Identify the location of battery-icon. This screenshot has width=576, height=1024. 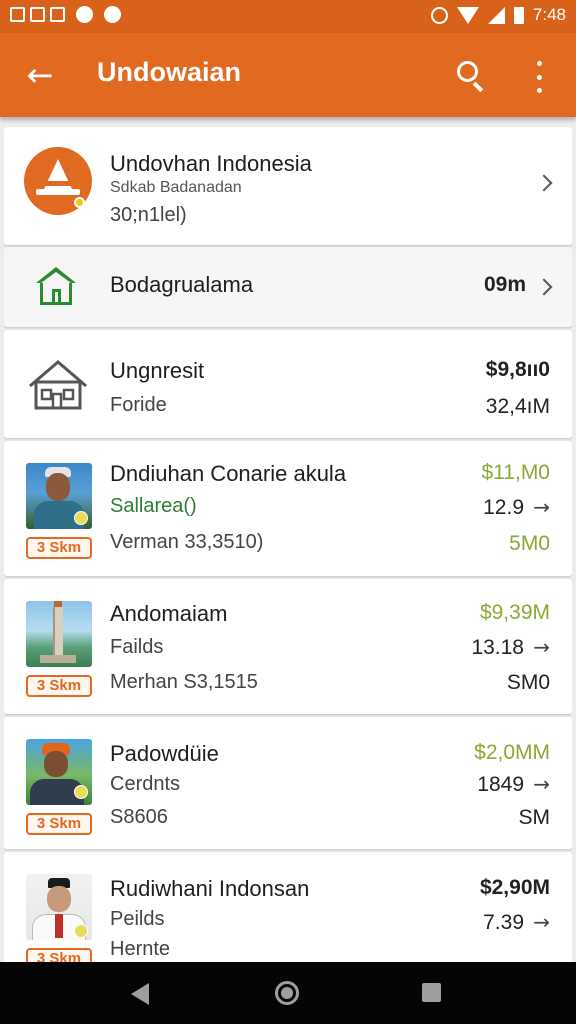
(518, 15).